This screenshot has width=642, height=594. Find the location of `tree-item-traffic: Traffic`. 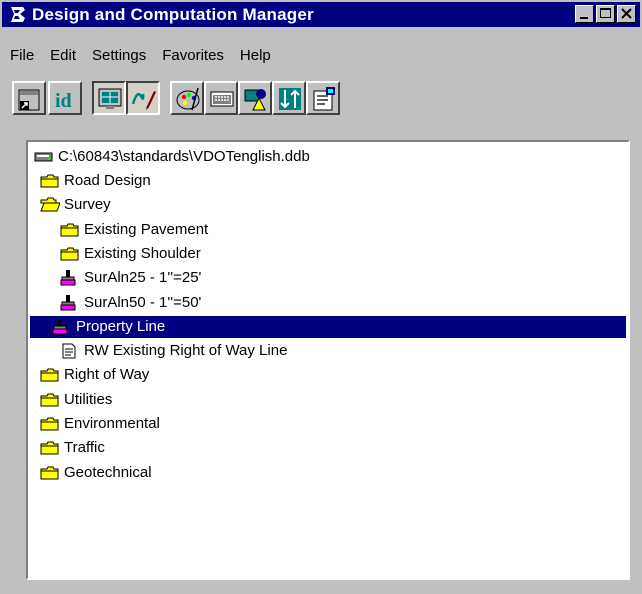

tree-item-traffic: Traffic is located at coordinates (68, 448).